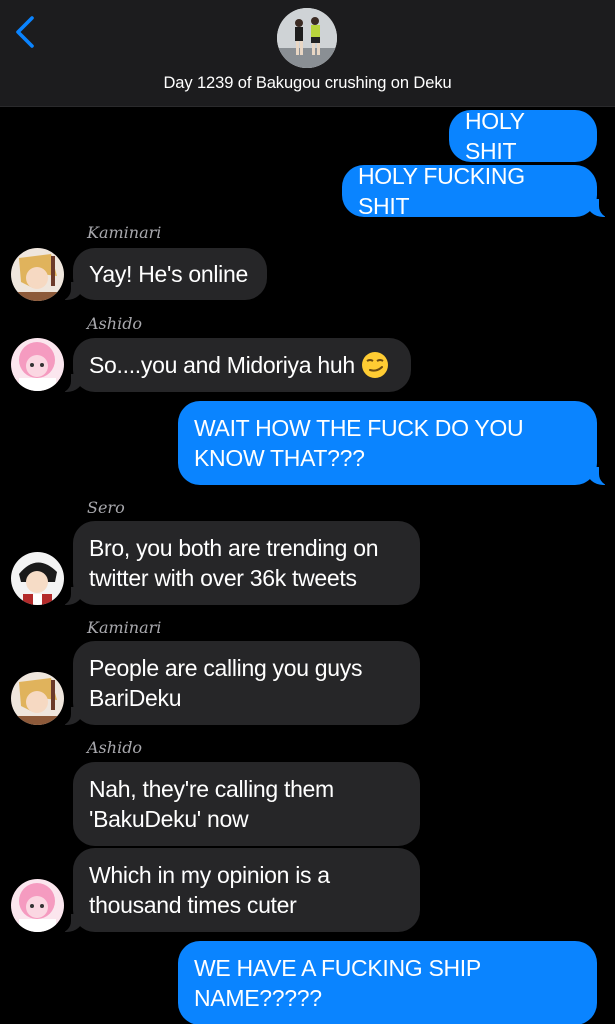  I want to click on message-bubble-incoming: So....you and Midoriya huh, so click(242, 365).